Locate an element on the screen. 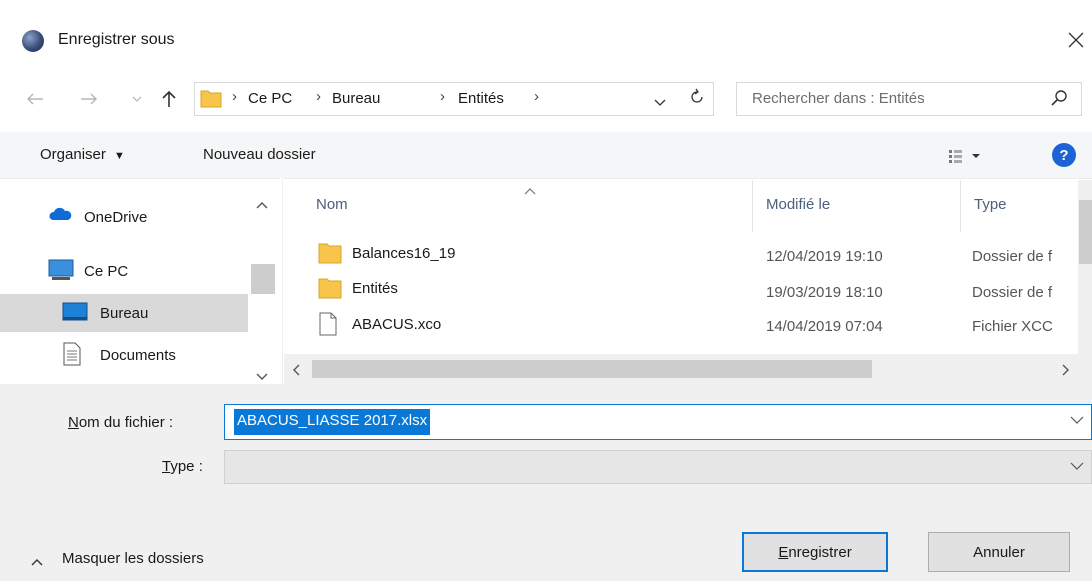 This screenshot has height=581, width=1092. nav-item-onedrive: OneDrive is located at coordinates (124, 217).